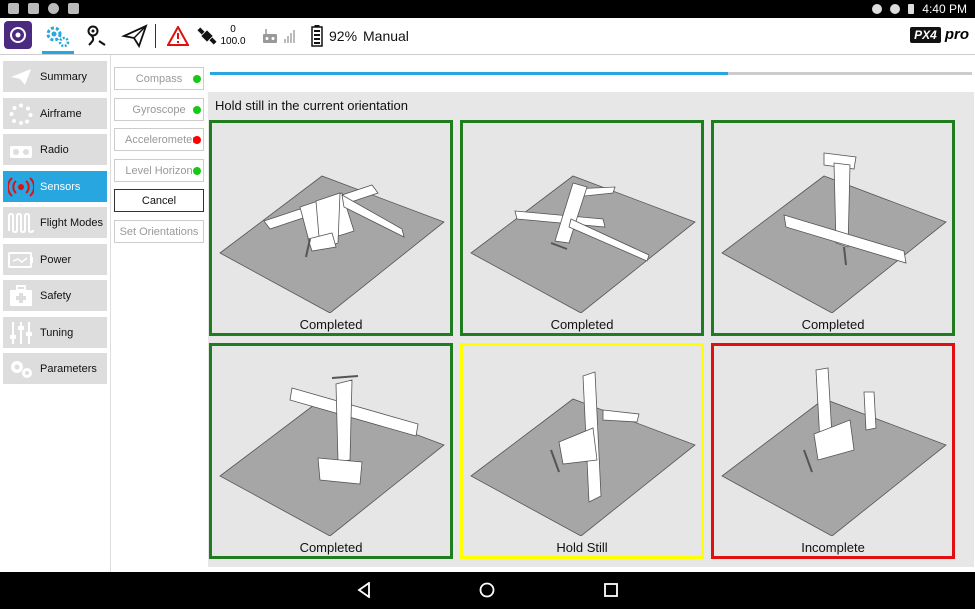  Describe the element at coordinates (178, 36) in the screenshot. I see `warning-icon` at that location.